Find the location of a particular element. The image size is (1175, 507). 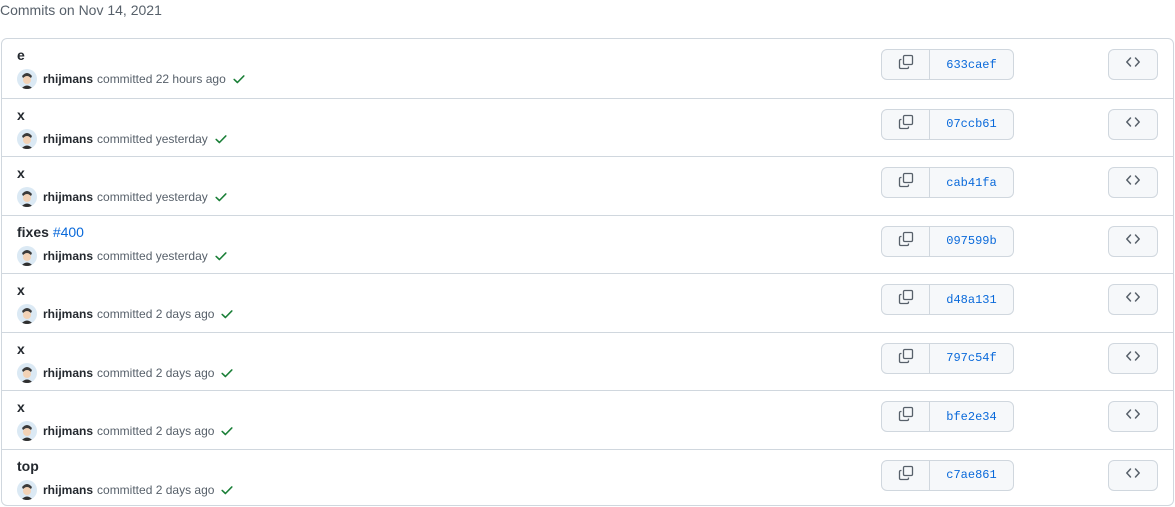

commit-meta: rhijmans committed 2 days ago is located at coordinates (125, 431).